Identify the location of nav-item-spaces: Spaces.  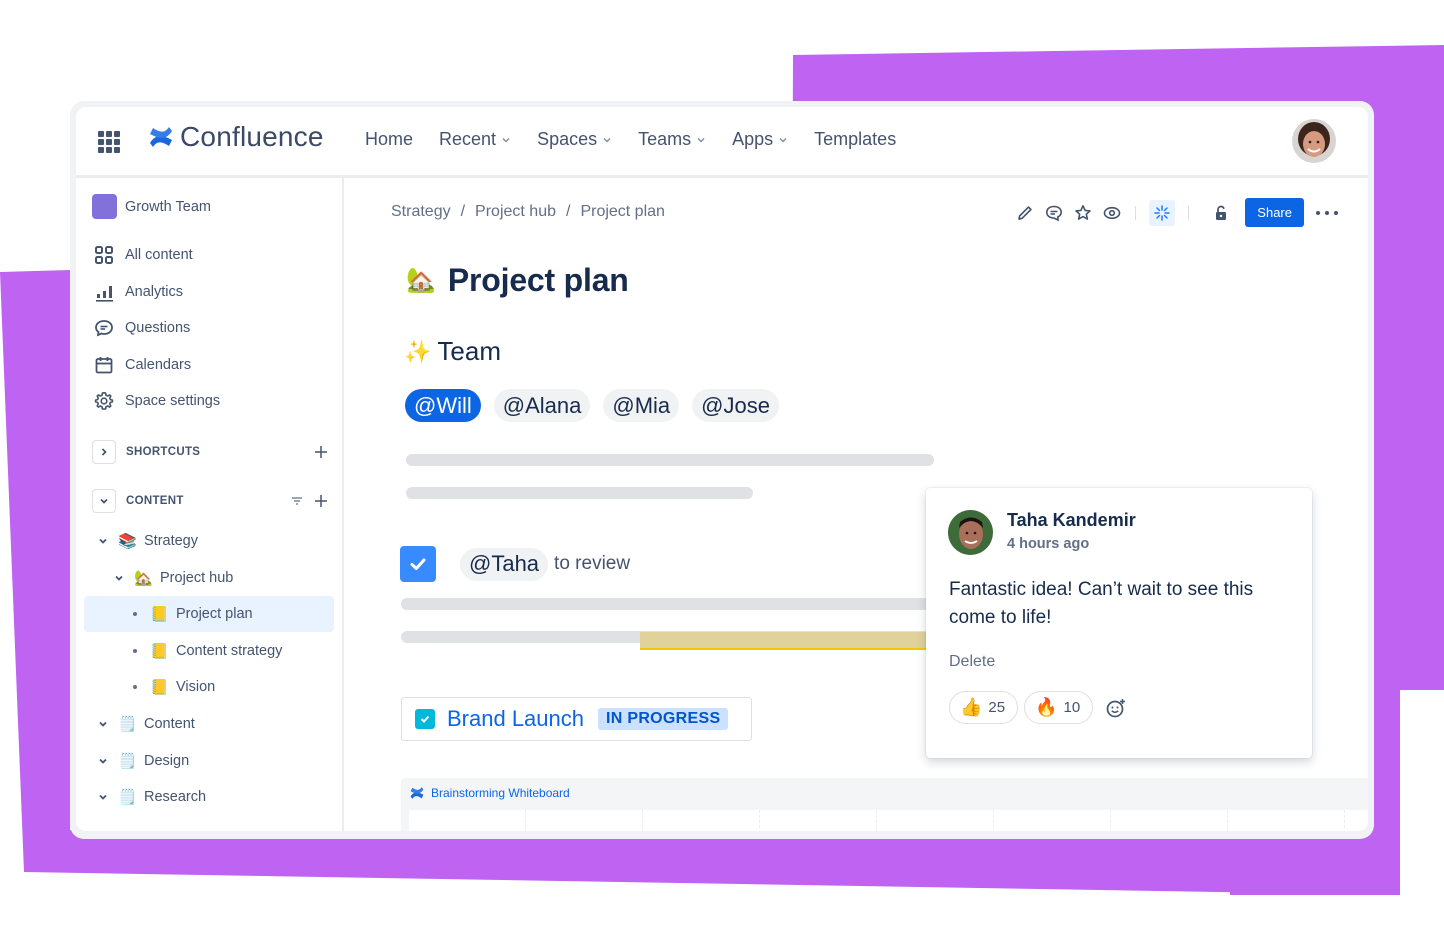
(574, 139).